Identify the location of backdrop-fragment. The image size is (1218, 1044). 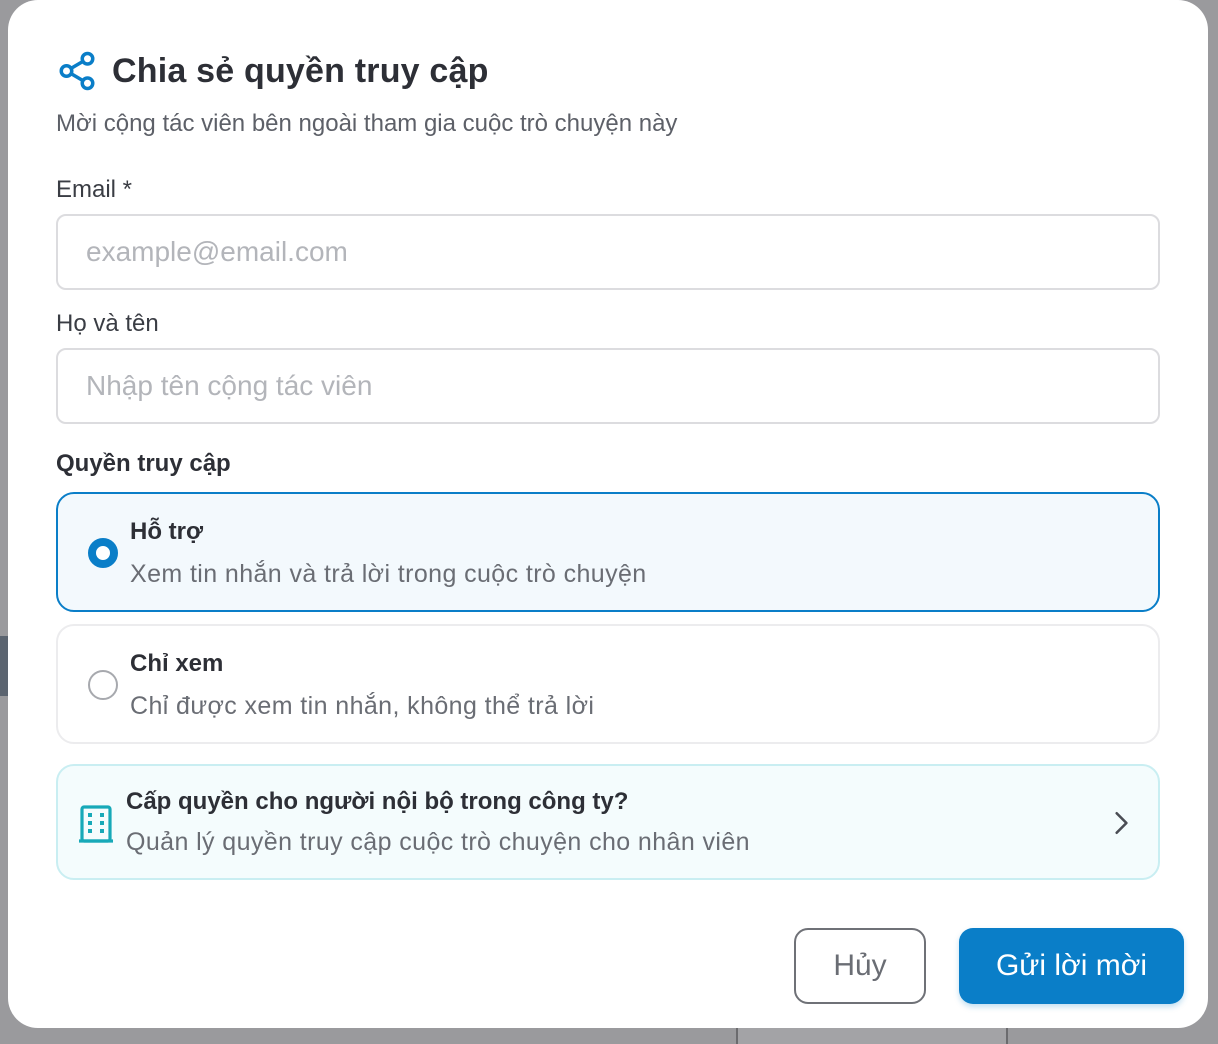
(4, 666).